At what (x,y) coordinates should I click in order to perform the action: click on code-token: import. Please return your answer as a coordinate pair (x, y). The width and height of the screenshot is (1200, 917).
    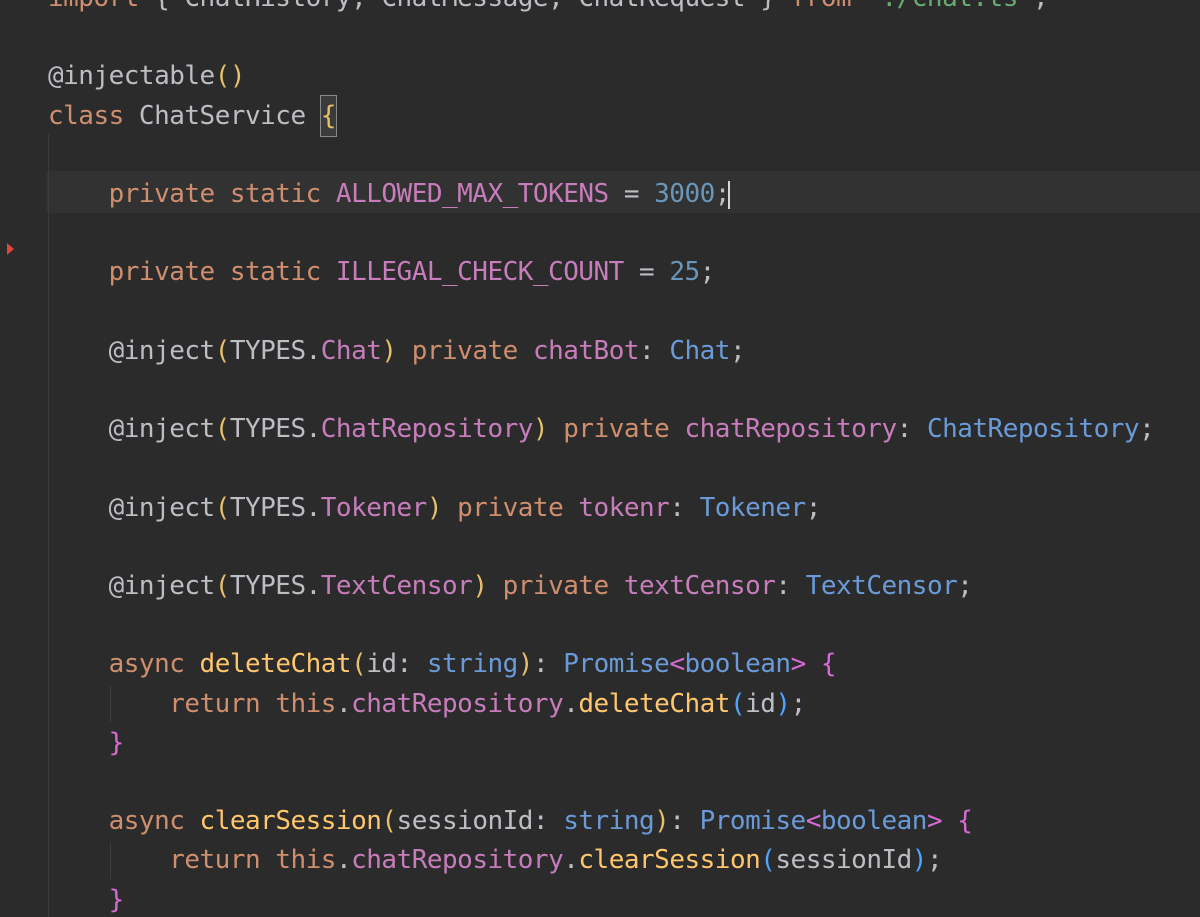
    Looking at the image, I should click on (101, 6).